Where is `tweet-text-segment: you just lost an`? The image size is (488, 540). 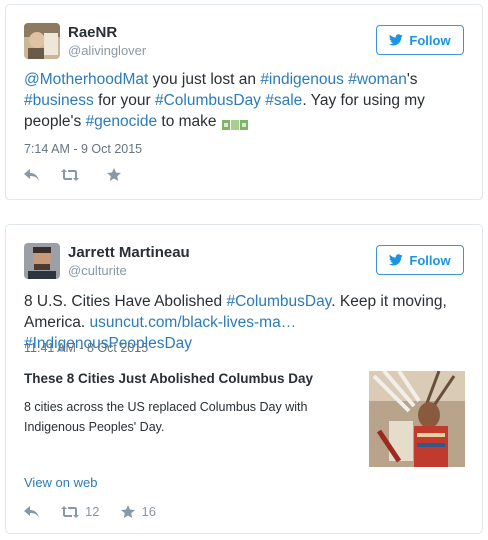 tweet-text-segment: you just lost an is located at coordinates (204, 79).